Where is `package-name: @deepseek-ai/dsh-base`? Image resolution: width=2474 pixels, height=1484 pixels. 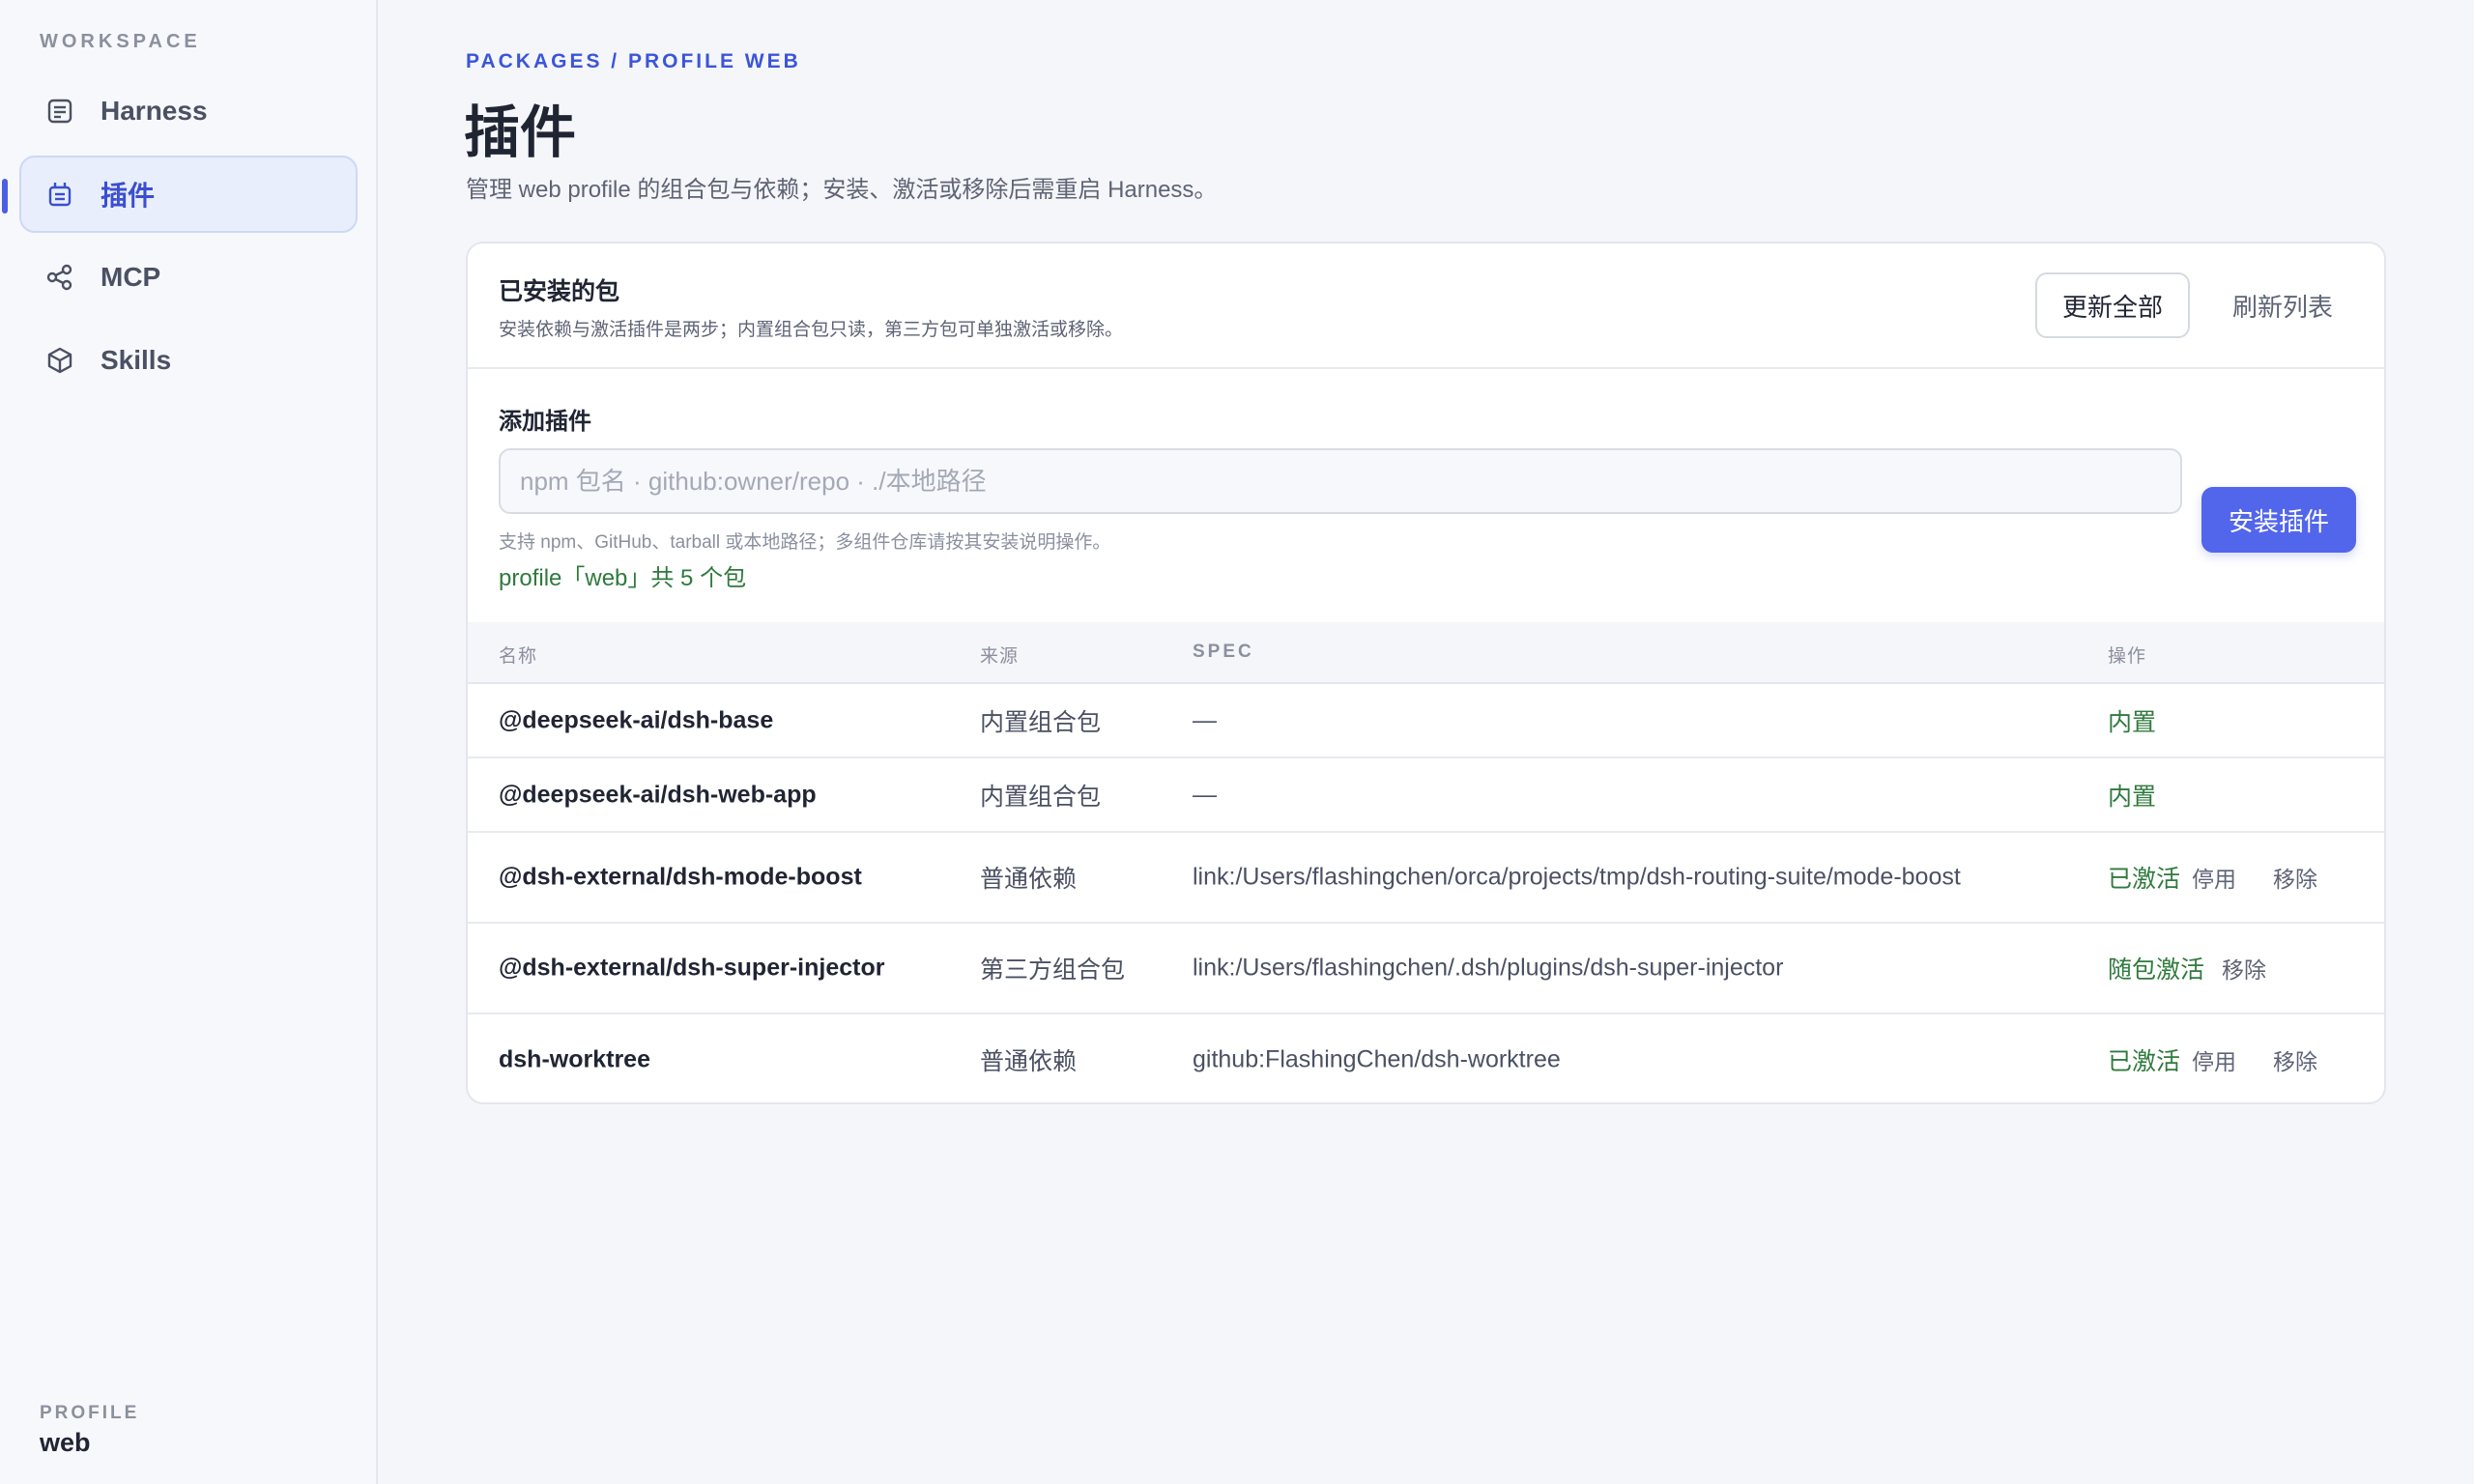
package-name: @deepseek-ai/dsh-base is located at coordinates (637, 719).